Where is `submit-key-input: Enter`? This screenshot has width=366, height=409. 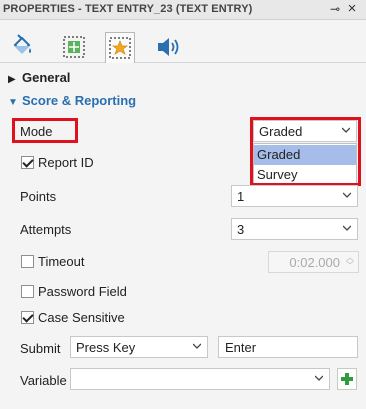
submit-key-input: Enter is located at coordinates (288, 347).